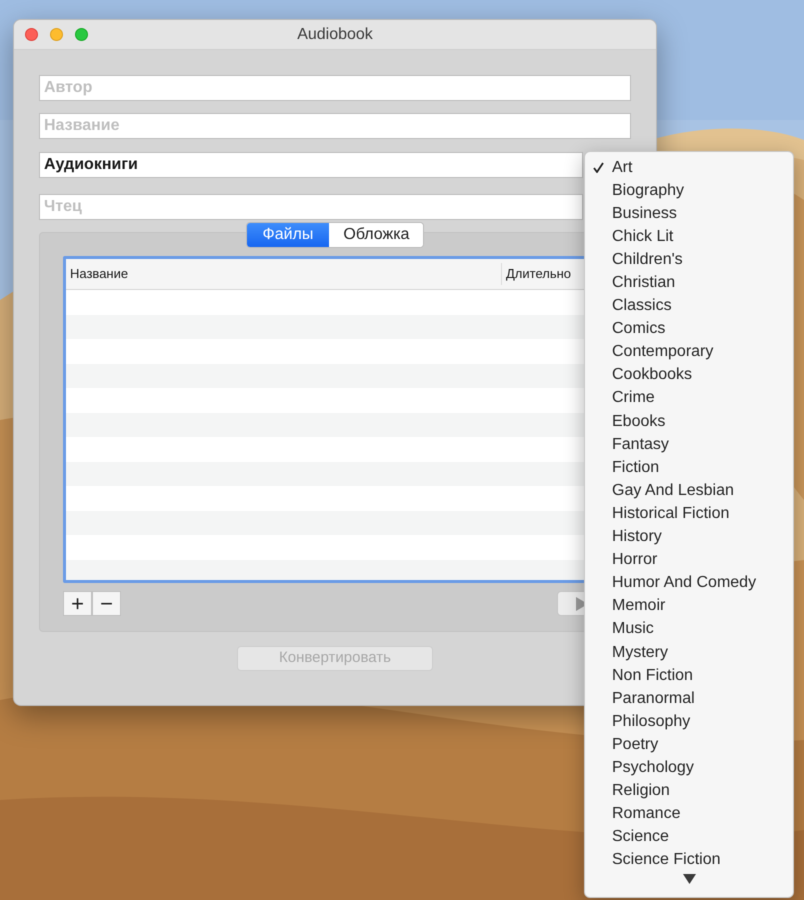 The image size is (804, 900). I want to click on menu-item: Biography, so click(689, 190).